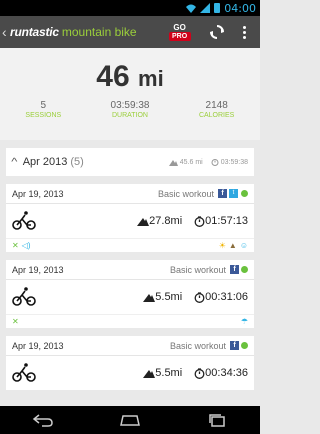  Describe the element at coordinates (43, 105) in the screenshot. I see `stat-value: 5` at that location.